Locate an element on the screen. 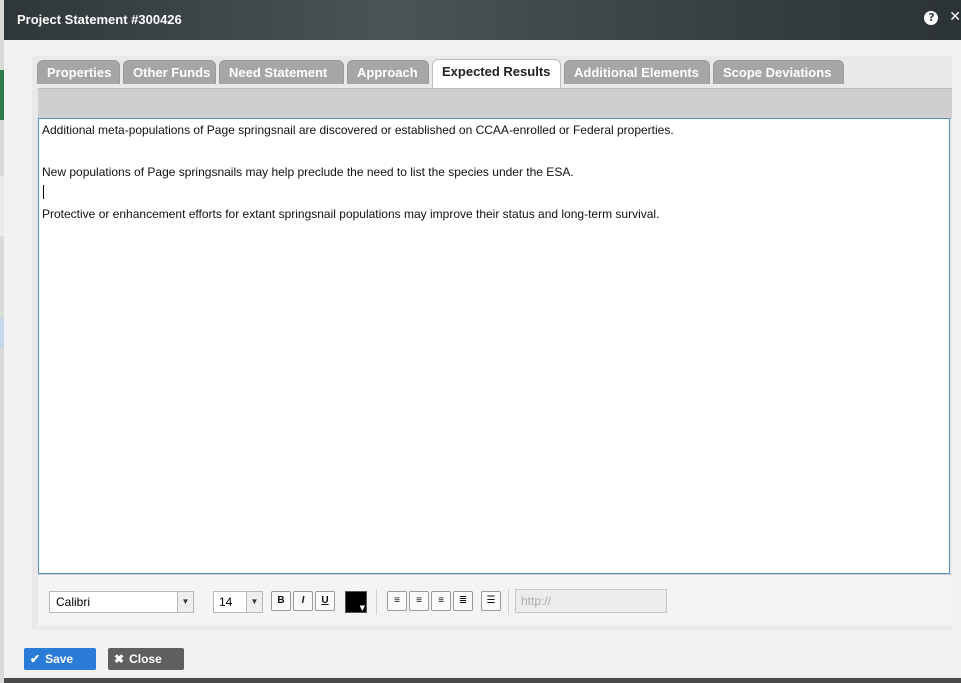  font-size-value: 14 is located at coordinates (226, 602).